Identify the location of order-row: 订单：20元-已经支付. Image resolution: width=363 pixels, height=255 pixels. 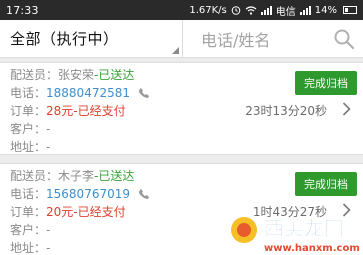
(68, 211).